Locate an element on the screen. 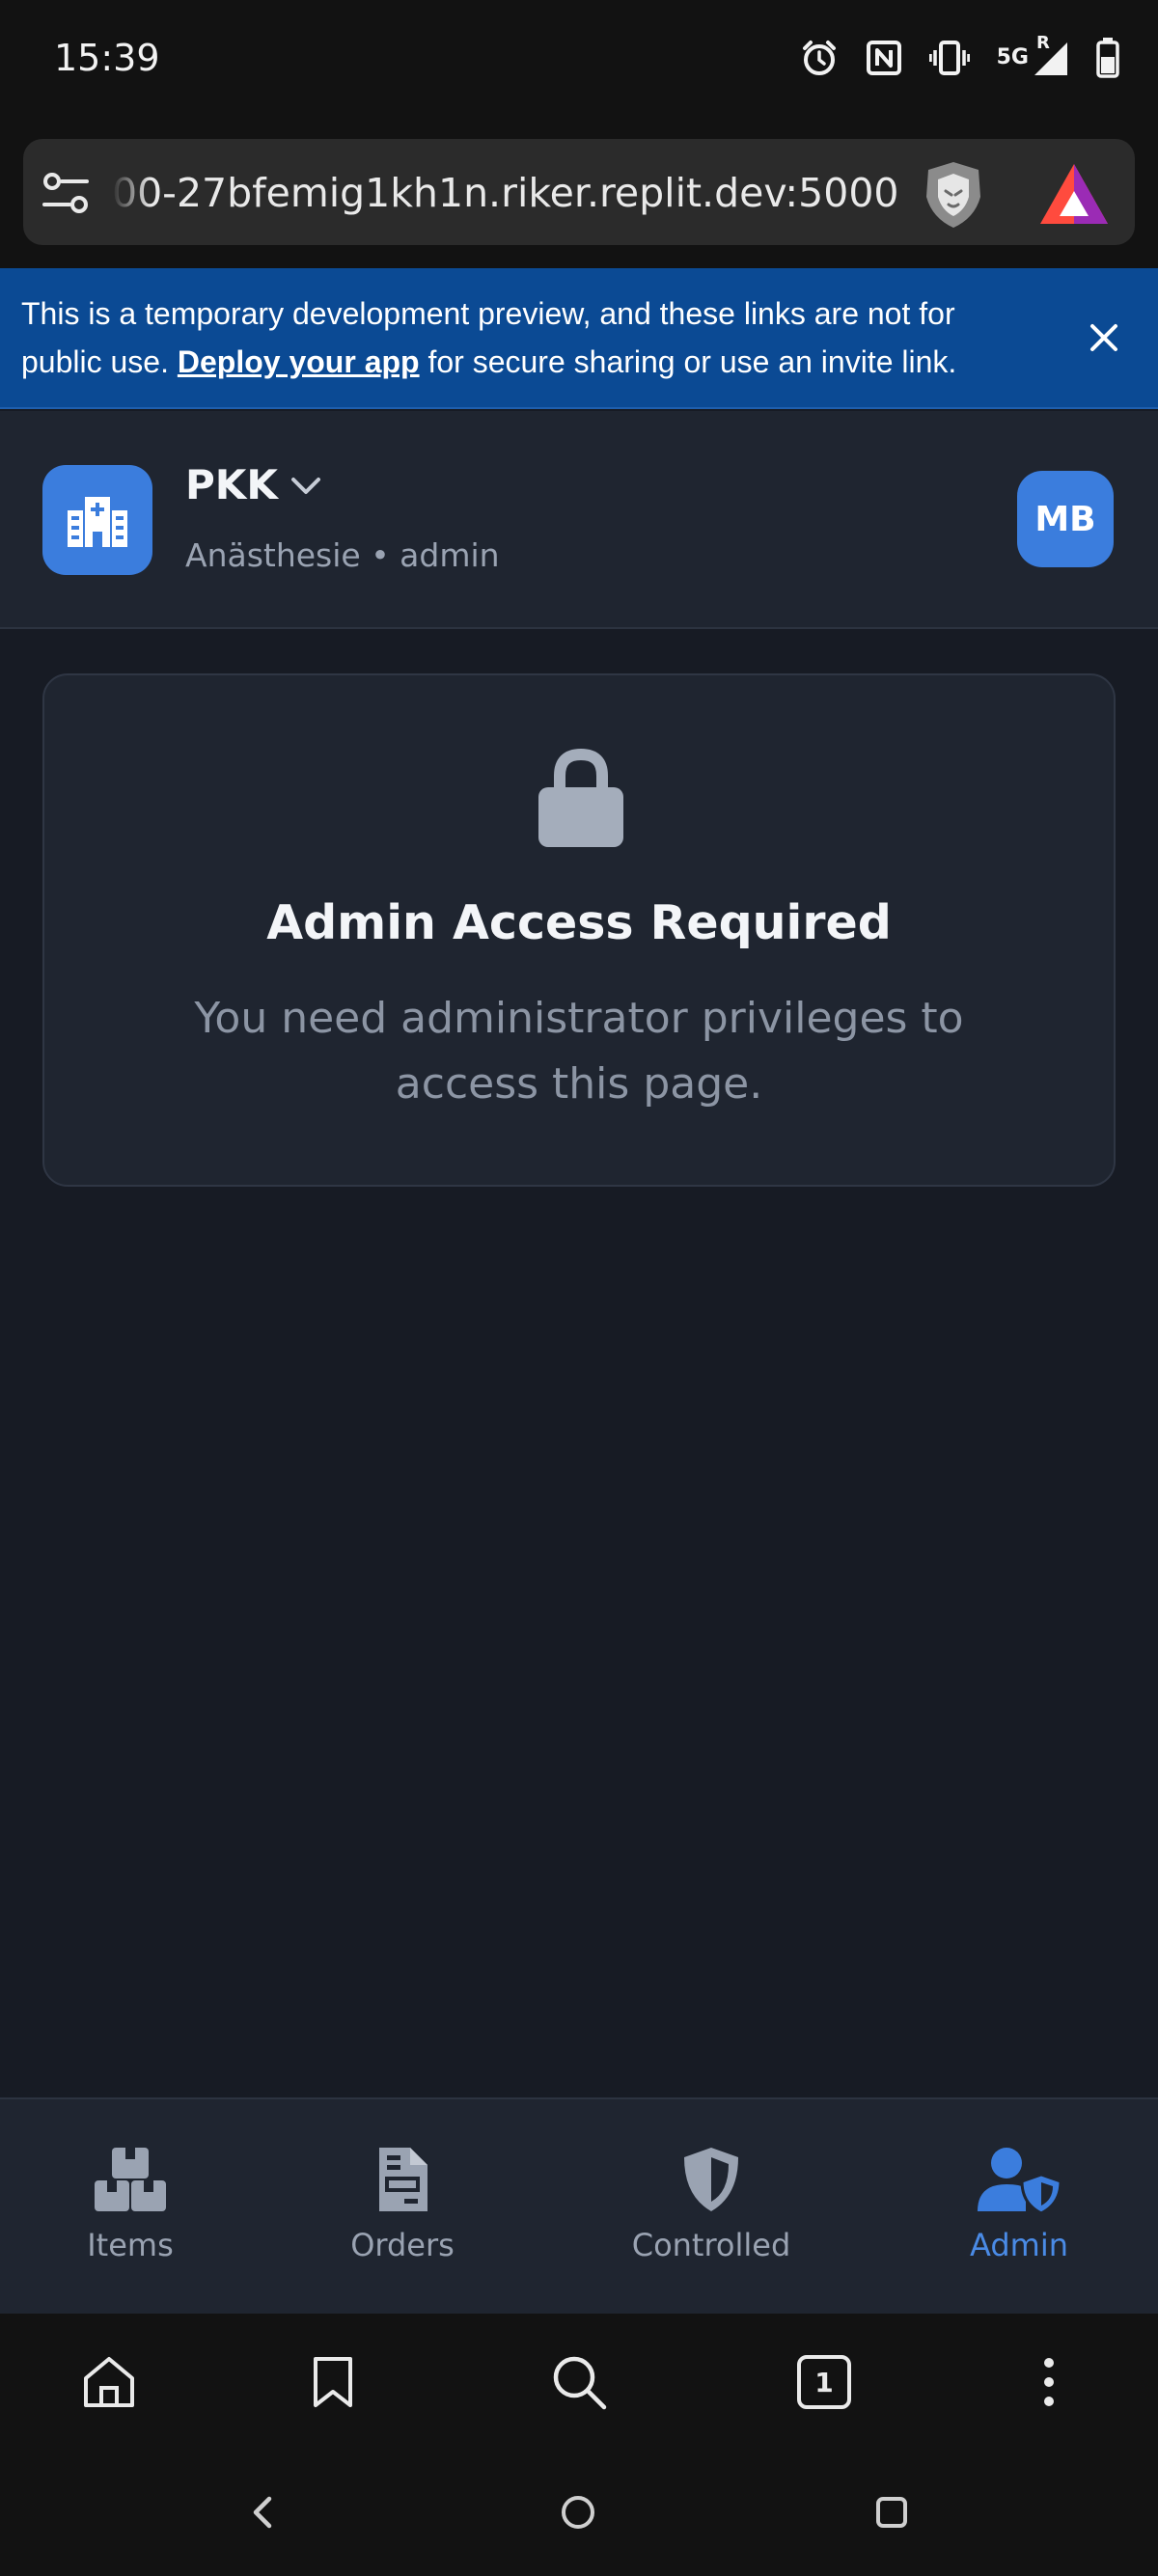 The image size is (1158, 2576). close-icon is located at coordinates (1104, 338).